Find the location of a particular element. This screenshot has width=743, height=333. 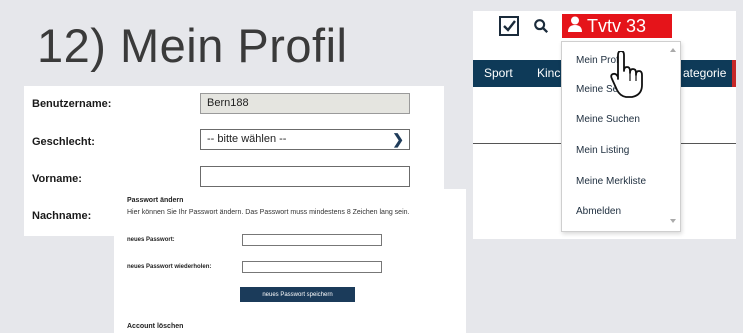

password-heading: Passwort ändern is located at coordinates (155, 200).